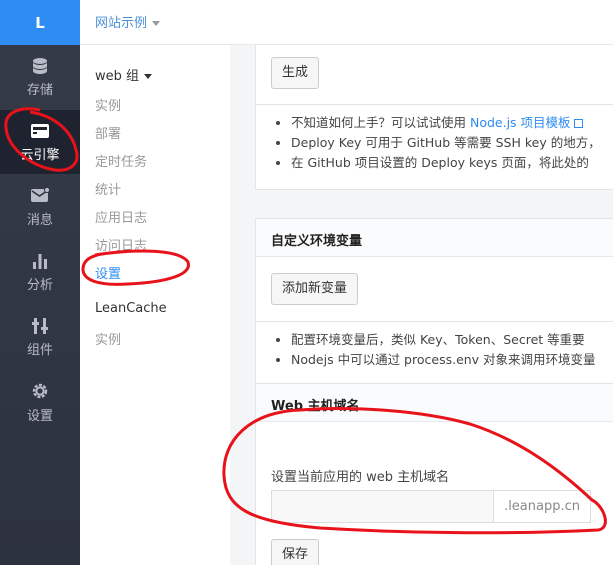 This screenshot has height=565, width=613. What do you see at coordinates (39, 220) in the screenshot?
I see `nav-label: 消息` at bounding box center [39, 220].